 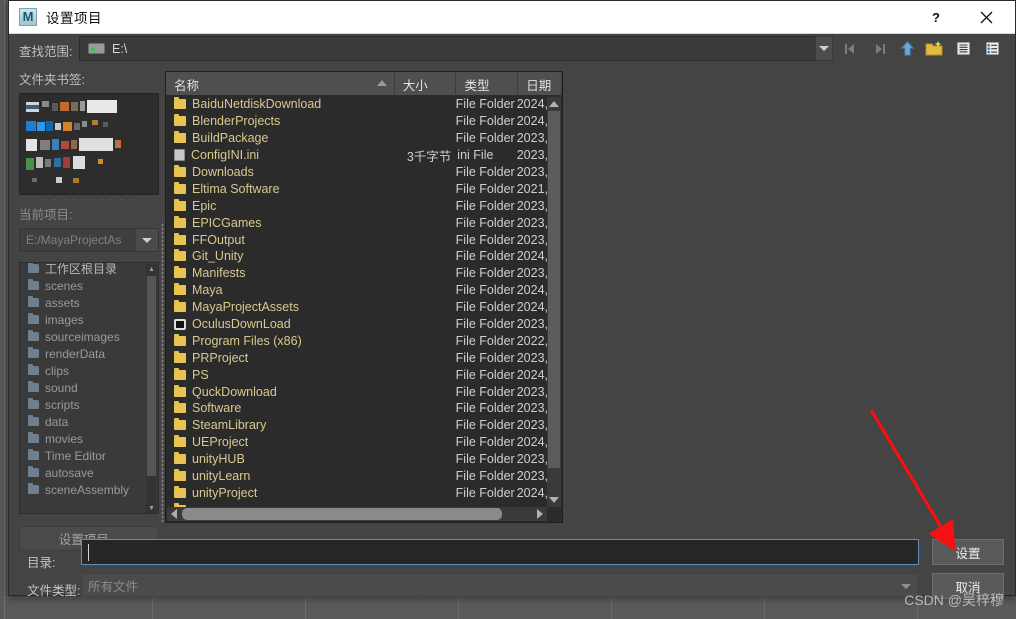 I want to click on set-button: 设置, so click(x=968, y=552).